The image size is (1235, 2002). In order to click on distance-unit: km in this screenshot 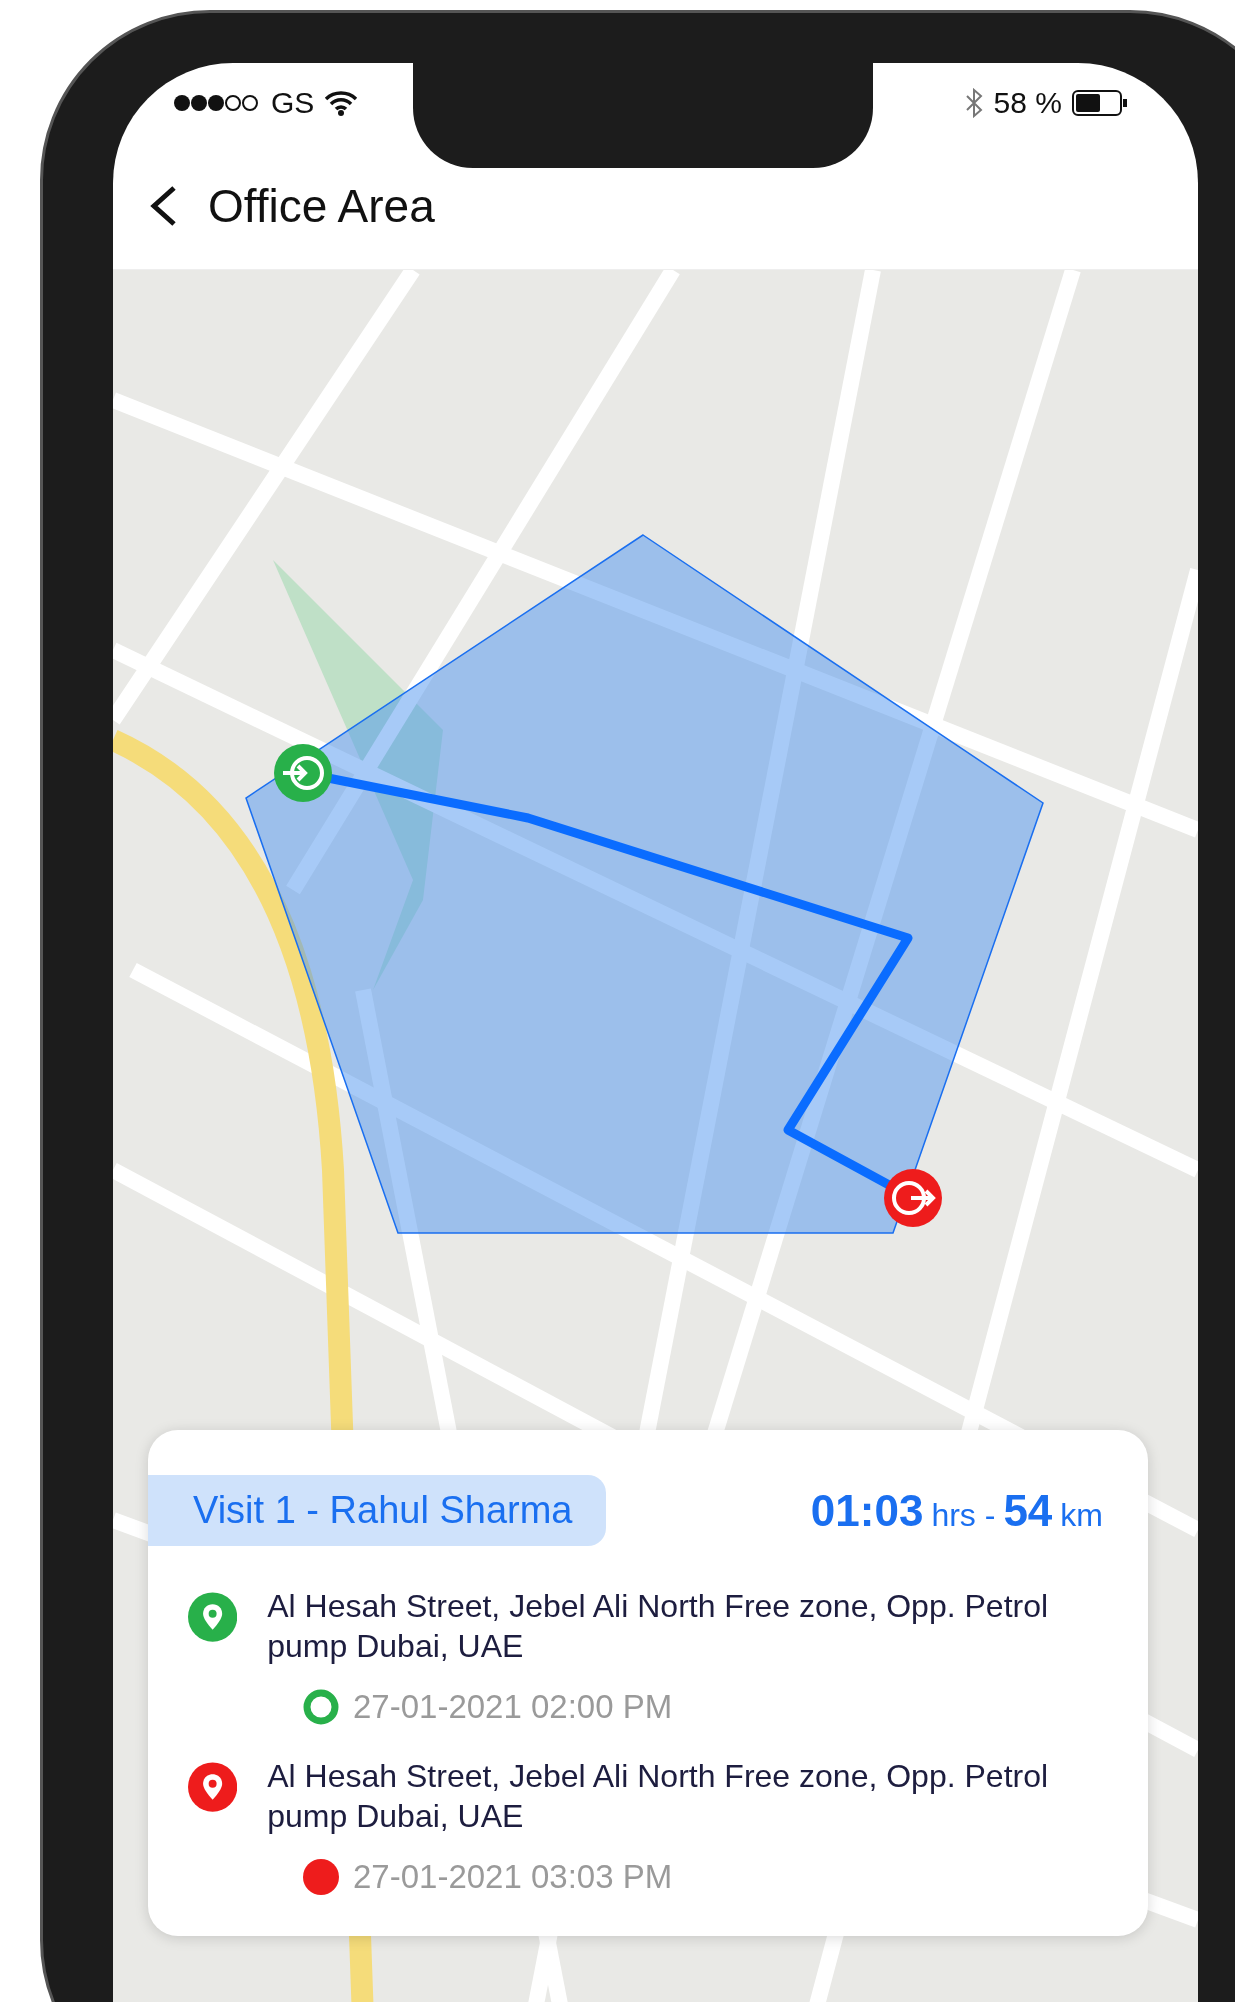, I will do `click(1081, 1515)`.